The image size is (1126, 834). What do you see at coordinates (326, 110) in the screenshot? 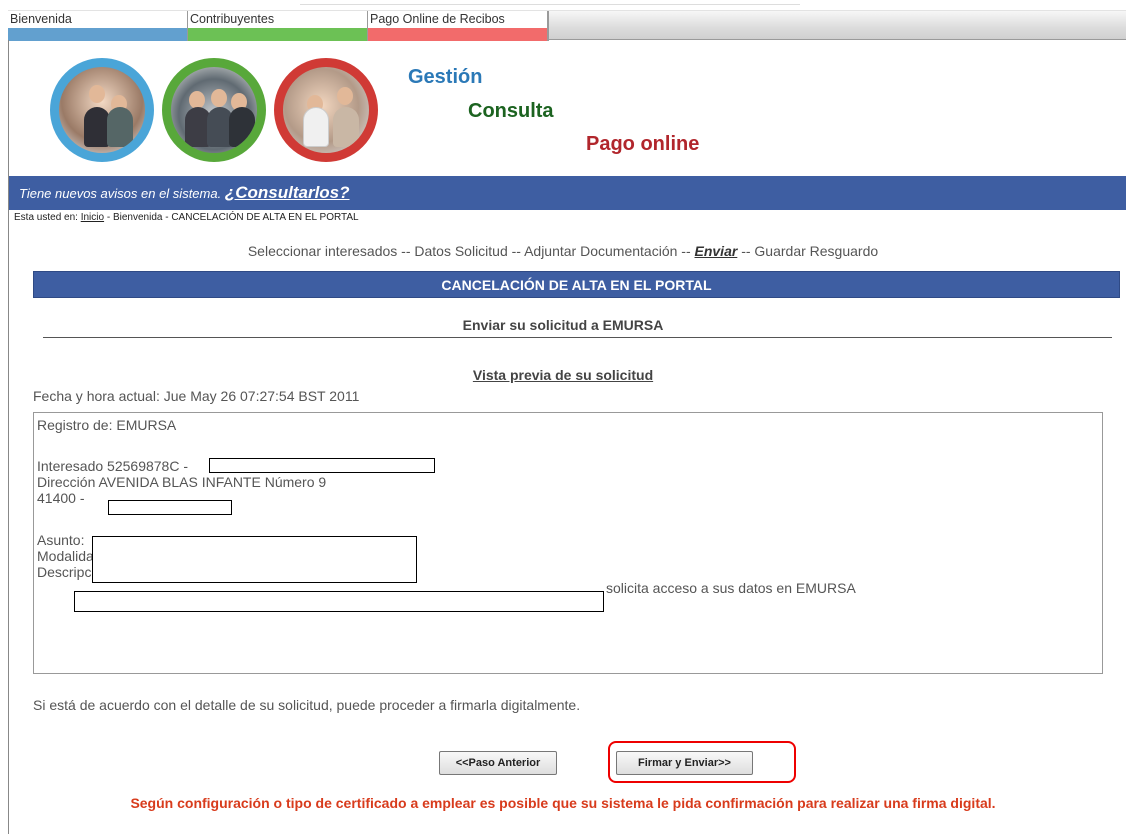
I see `meeting-photo-icon` at bounding box center [326, 110].